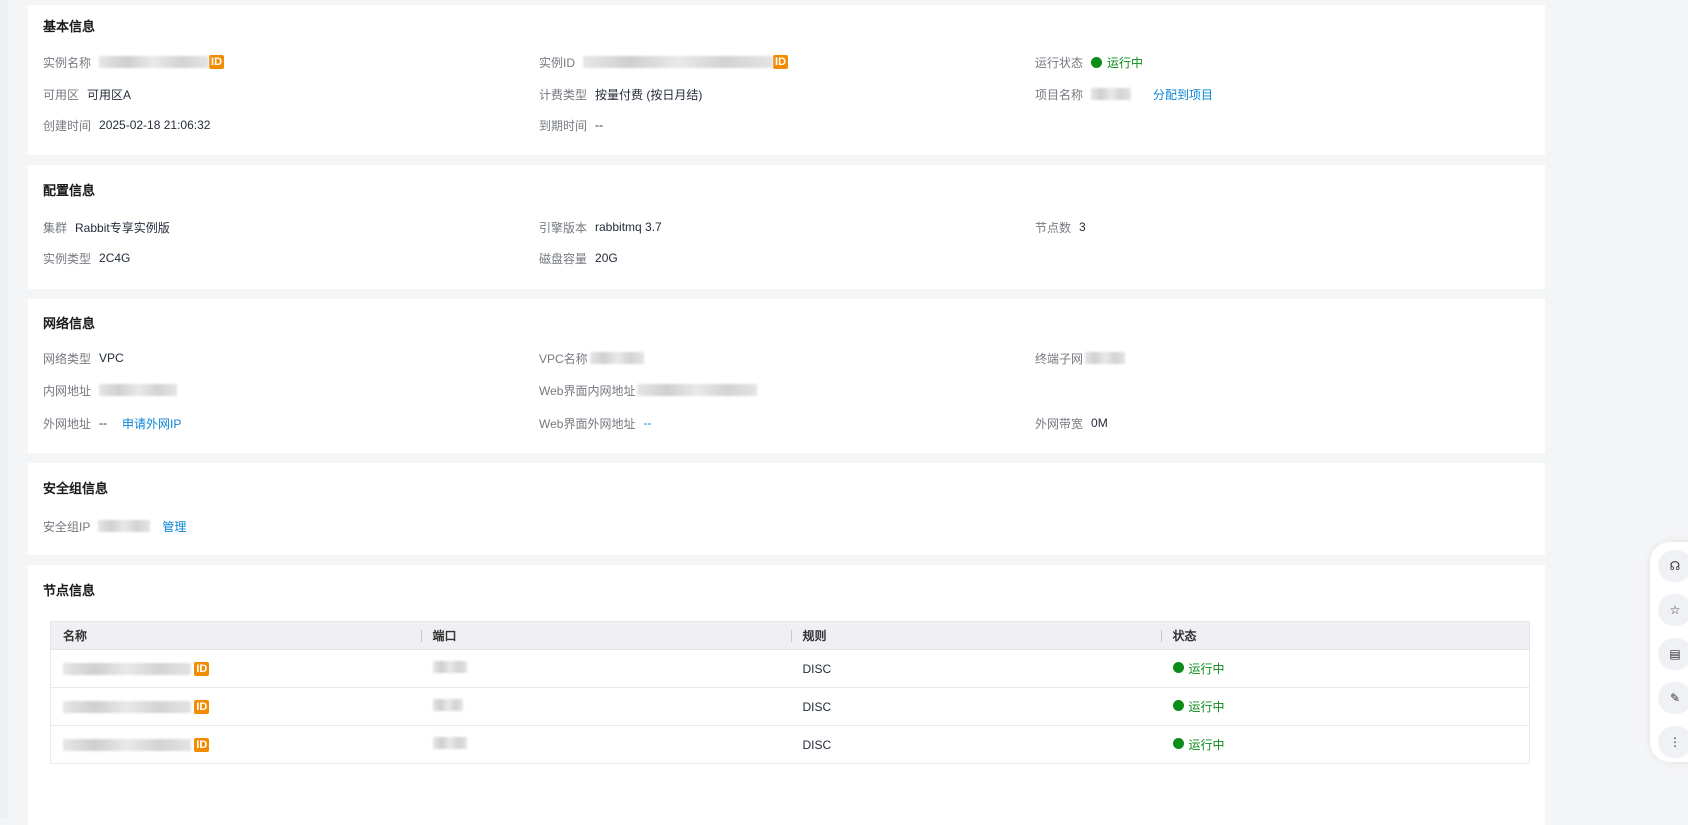  Describe the element at coordinates (109, 94) in the screenshot. I see `value: 可用区A` at that location.